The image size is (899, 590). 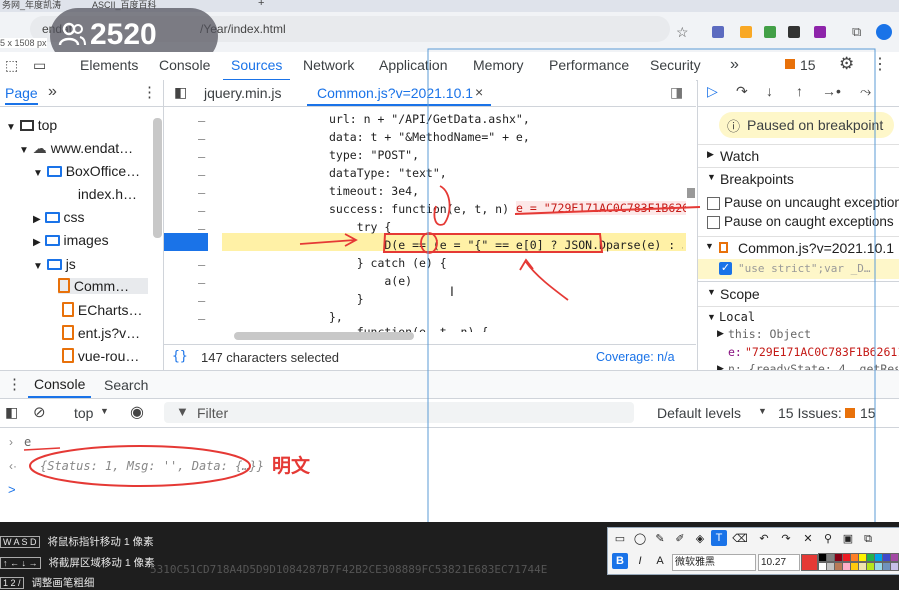 What do you see at coordinates (740, 539) in the screenshot?
I see `eraser-tool-icon: ⌫` at bounding box center [740, 539].